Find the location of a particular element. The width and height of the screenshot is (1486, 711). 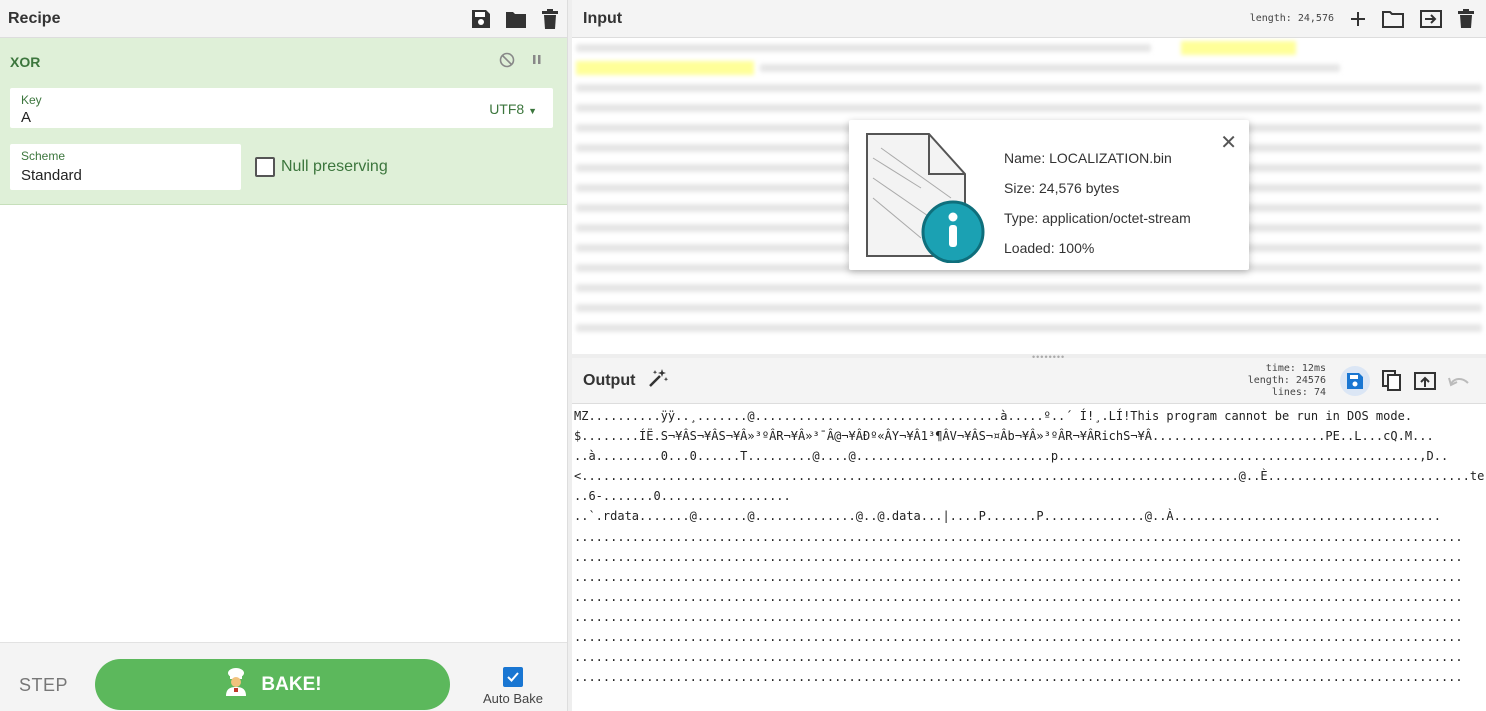

bake-button: BAKE! is located at coordinates (272, 684).